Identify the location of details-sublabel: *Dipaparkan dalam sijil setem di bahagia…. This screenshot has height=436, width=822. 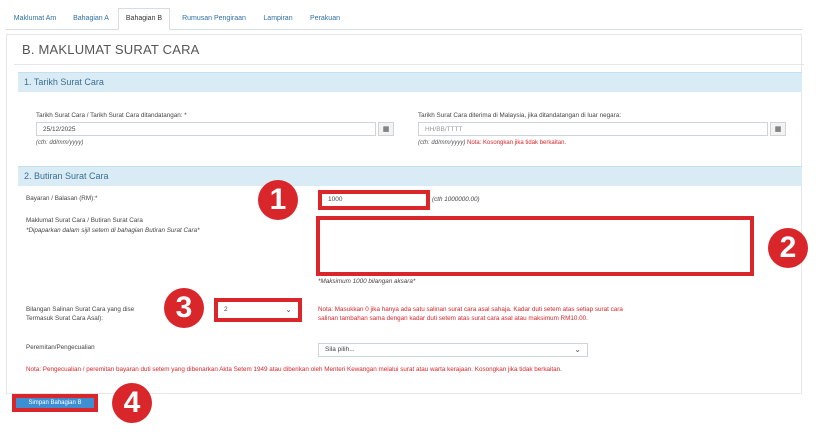
(113, 230).